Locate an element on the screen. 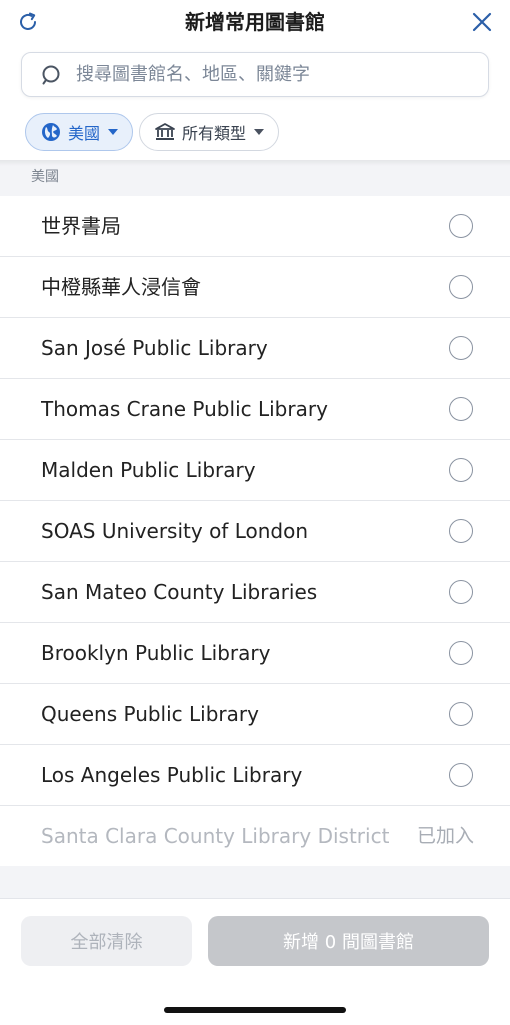  library-row: San Mateo County Libraries is located at coordinates (255, 592).